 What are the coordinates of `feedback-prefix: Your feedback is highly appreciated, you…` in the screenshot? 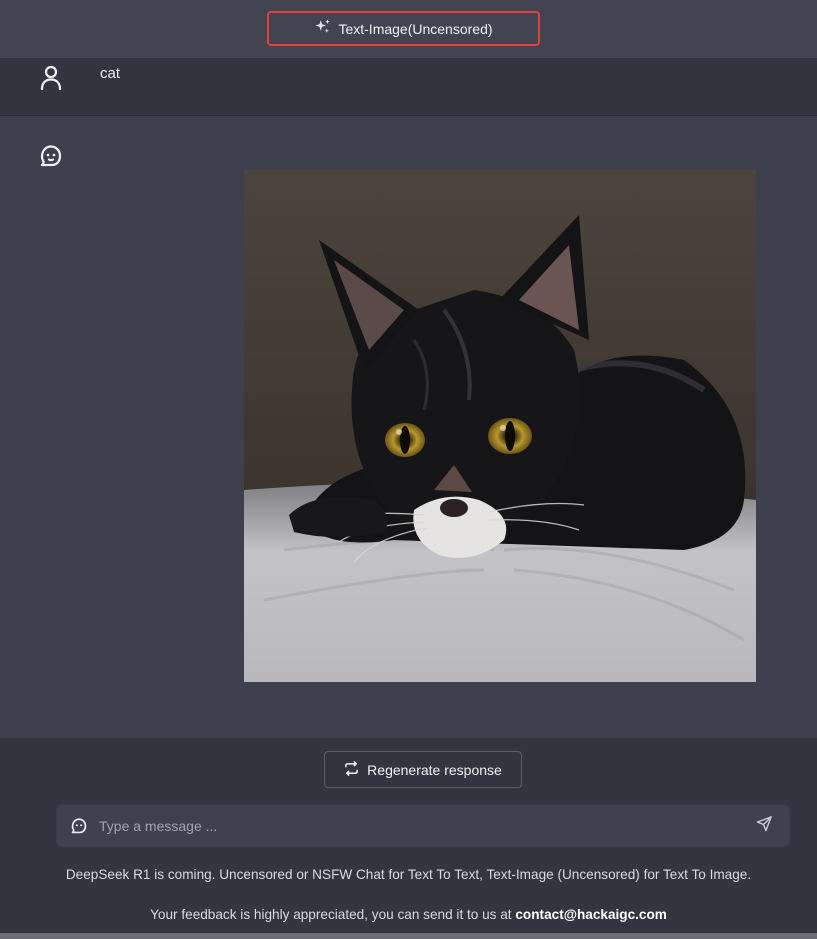 It's located at (331, 914).